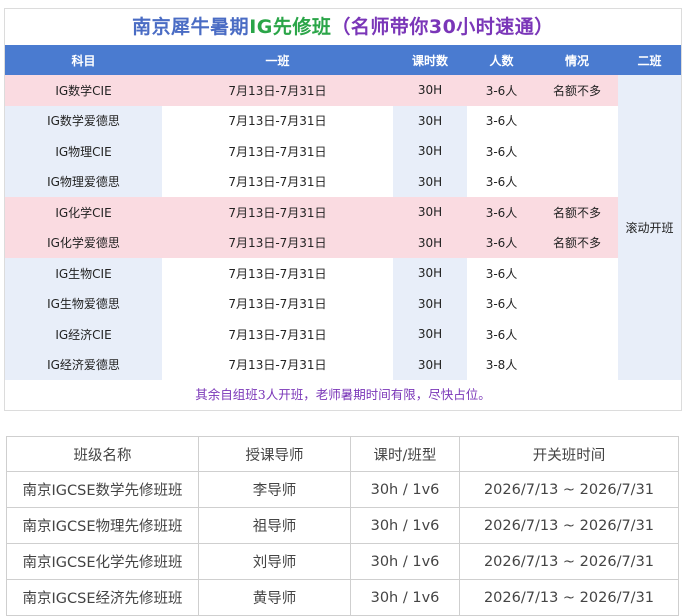  I want to click on schedule-header-row: 科目 一班 课时数 人数 情况 二班, so click(343, 60).